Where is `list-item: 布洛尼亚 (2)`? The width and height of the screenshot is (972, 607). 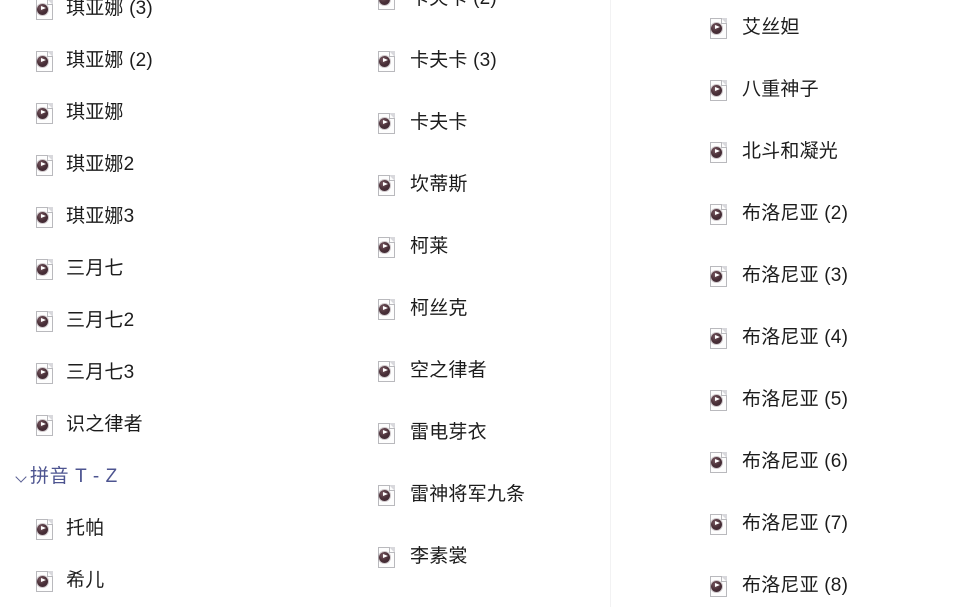
list-item: 布洛尼亚 (2) is located at coordinates (769, 214).